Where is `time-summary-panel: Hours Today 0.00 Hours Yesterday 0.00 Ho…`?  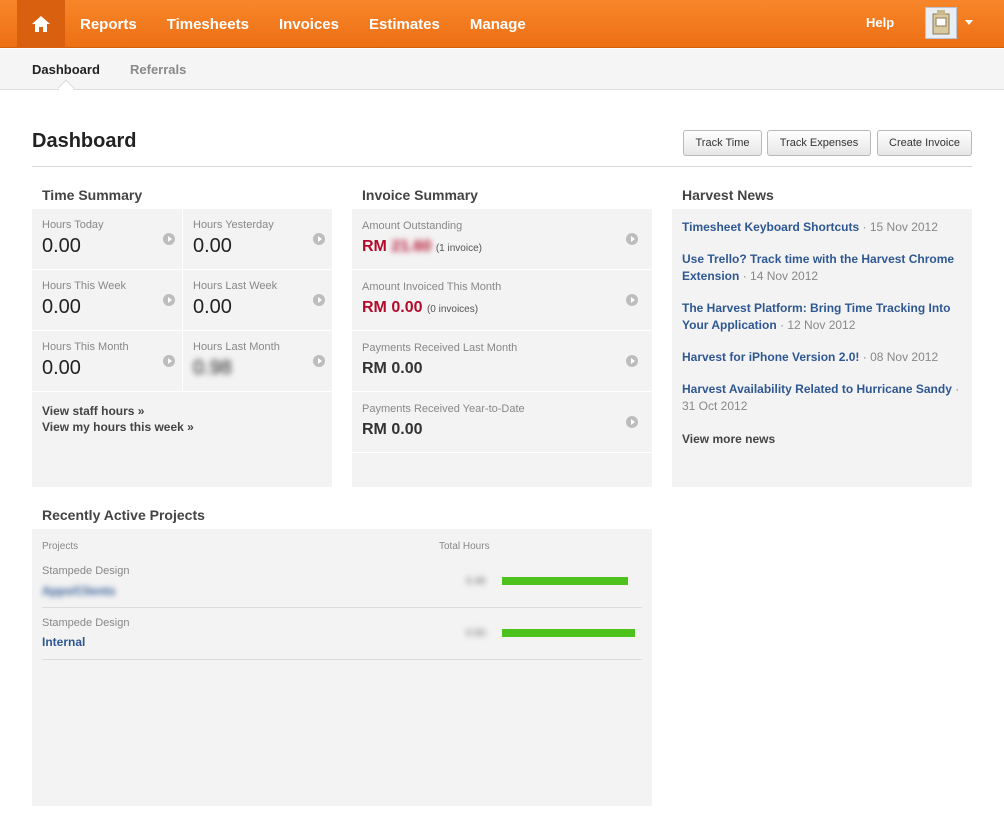 time-summary-panel: Hours Today 0.00 Hours Yesterday 0.00 Ho… is located at coordinates (182, 348).